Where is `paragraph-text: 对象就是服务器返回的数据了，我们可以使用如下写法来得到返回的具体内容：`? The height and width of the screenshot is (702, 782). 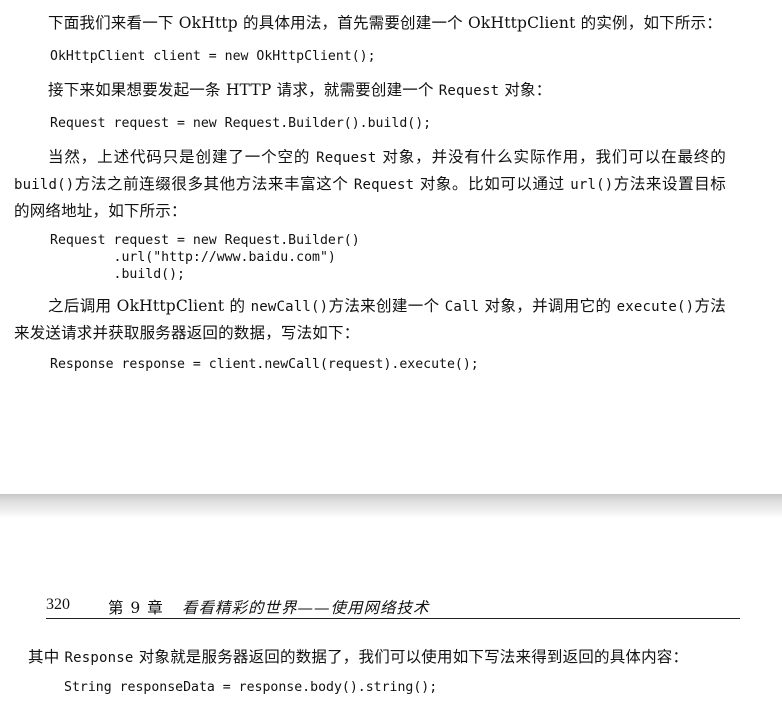 paragraph-text: 对象就是服务器返回的数据了，我们可以使用如下写法来得到返回的具体内容： is located at coordinates (411, 657).